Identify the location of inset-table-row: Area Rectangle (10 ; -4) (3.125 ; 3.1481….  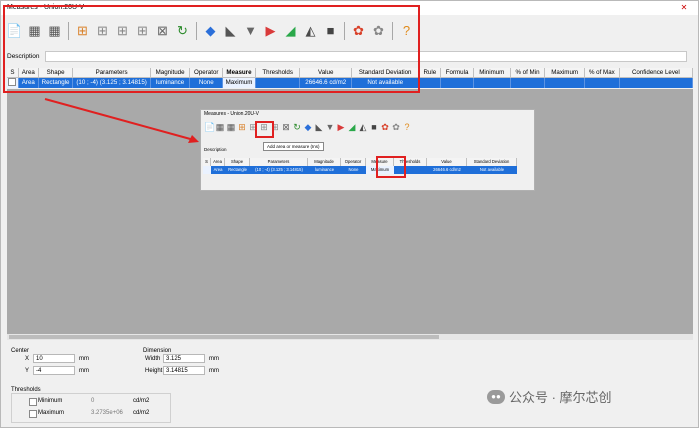
(367, 170).